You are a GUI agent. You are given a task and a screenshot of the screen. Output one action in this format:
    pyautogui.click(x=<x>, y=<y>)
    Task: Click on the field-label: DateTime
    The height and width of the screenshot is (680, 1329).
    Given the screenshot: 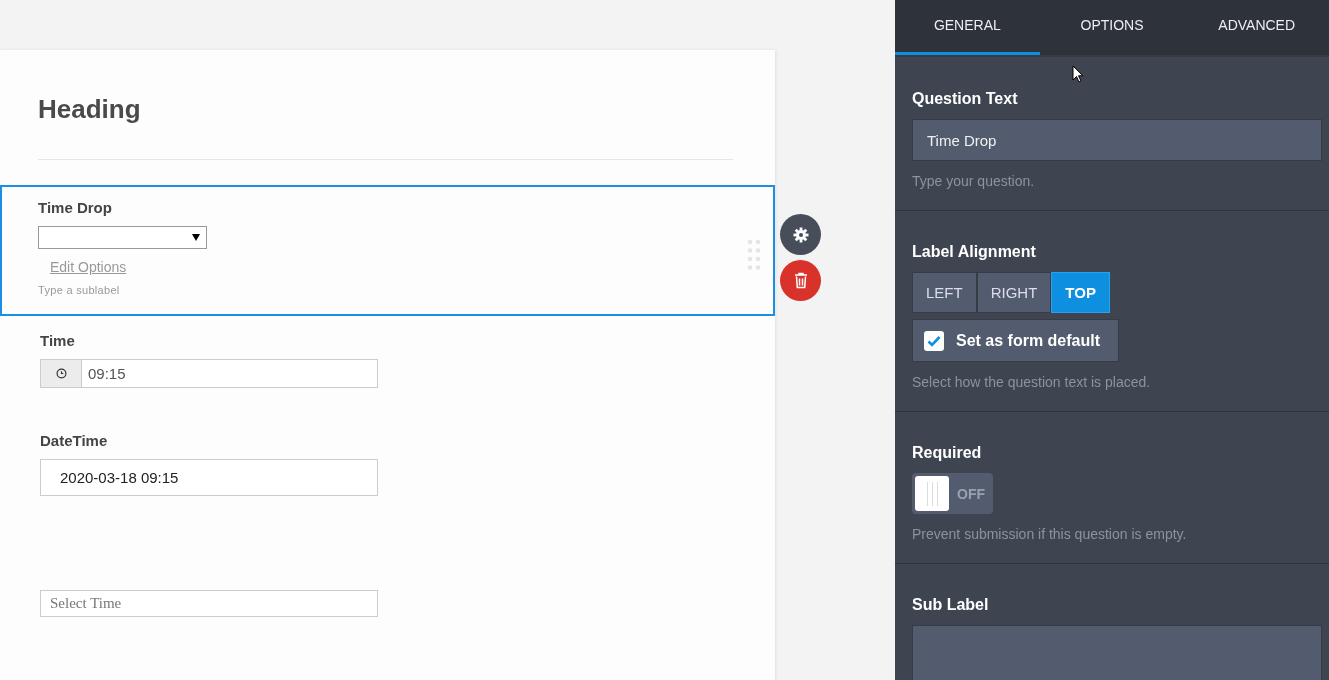 What is the action you would take?
    pyautogui.click(x=74, y=440)
    